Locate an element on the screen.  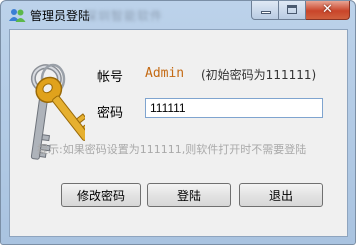
password-label: 密码 is located at coordinates (110, 113).